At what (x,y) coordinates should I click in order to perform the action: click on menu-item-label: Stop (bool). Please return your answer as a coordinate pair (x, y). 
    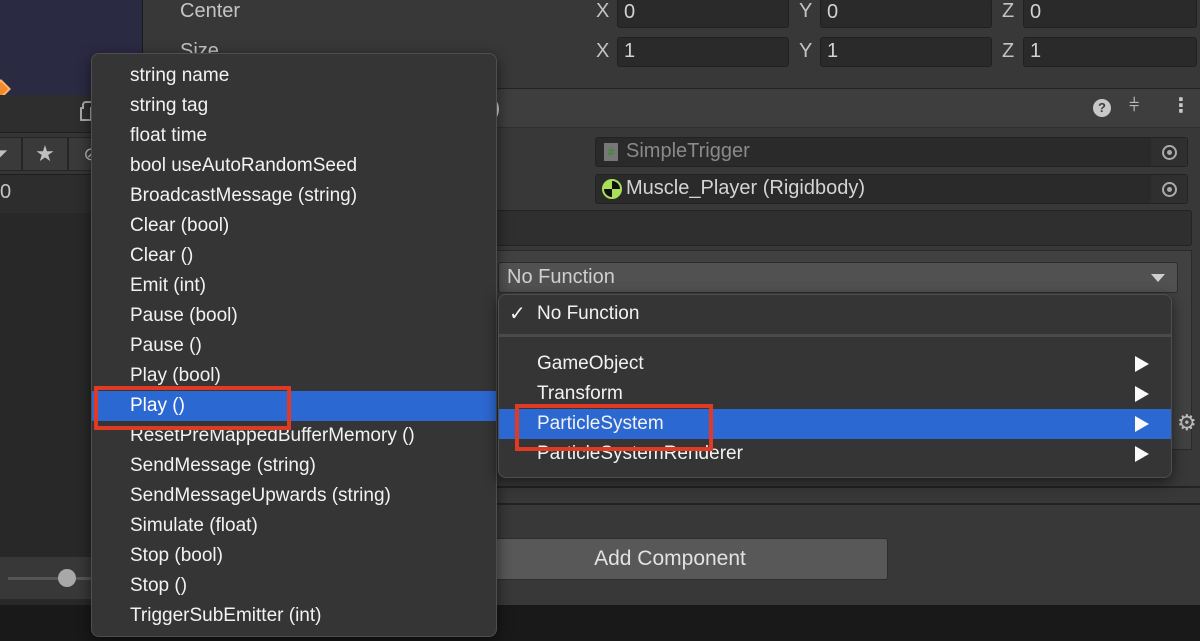
    Looking at the image, I should click on (176, 555).